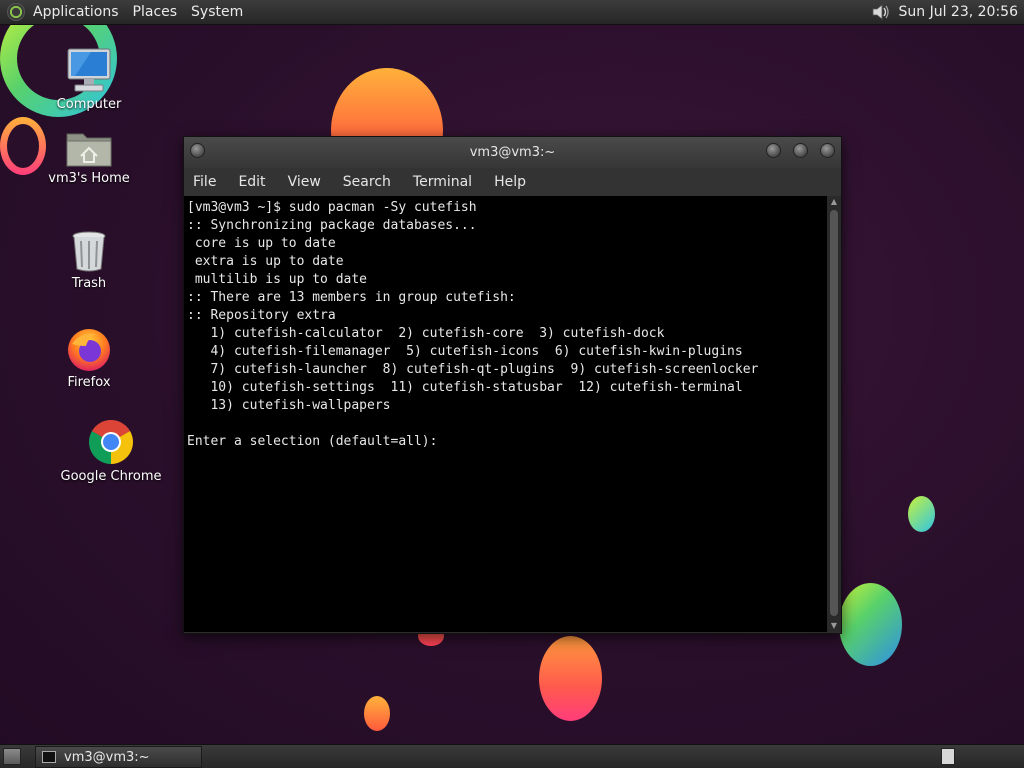  What do you see at coordinates (442, 182) in the screenshot?
I see `menu-terminal: Terminal` at bounding box center [442, 182].